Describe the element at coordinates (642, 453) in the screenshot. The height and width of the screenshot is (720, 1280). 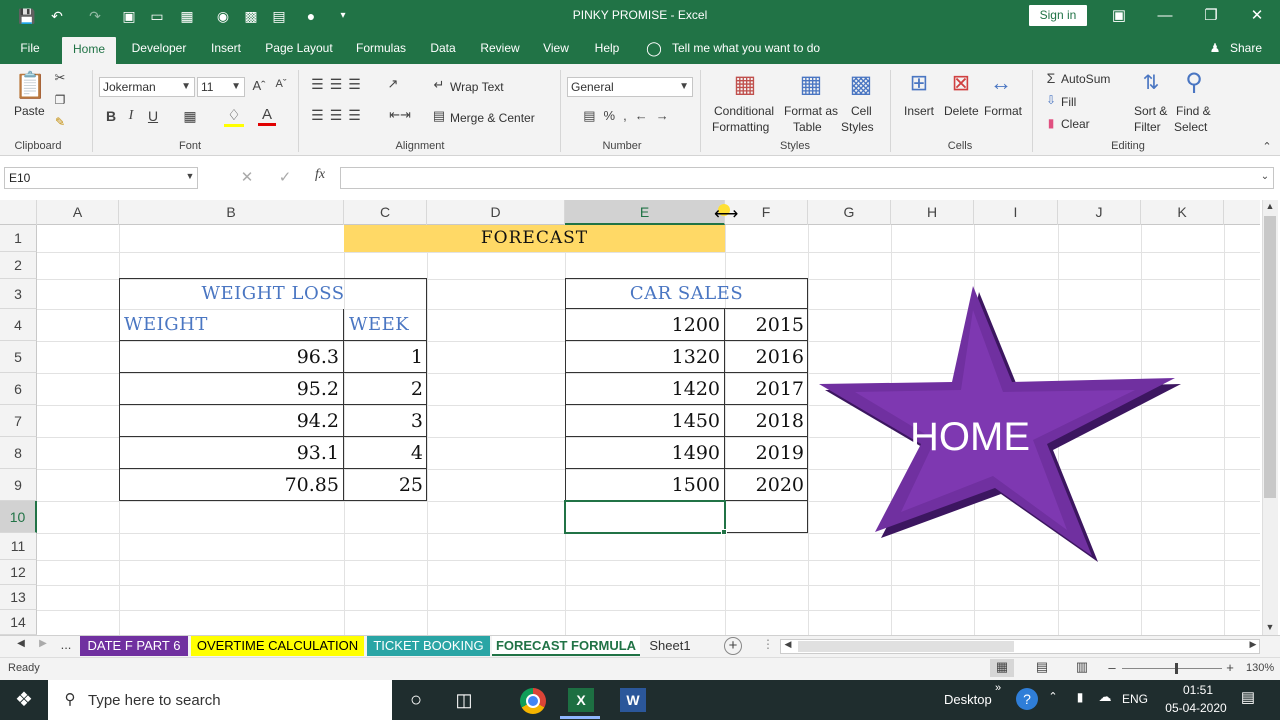
I see `sales-cell: 1490` at that location.